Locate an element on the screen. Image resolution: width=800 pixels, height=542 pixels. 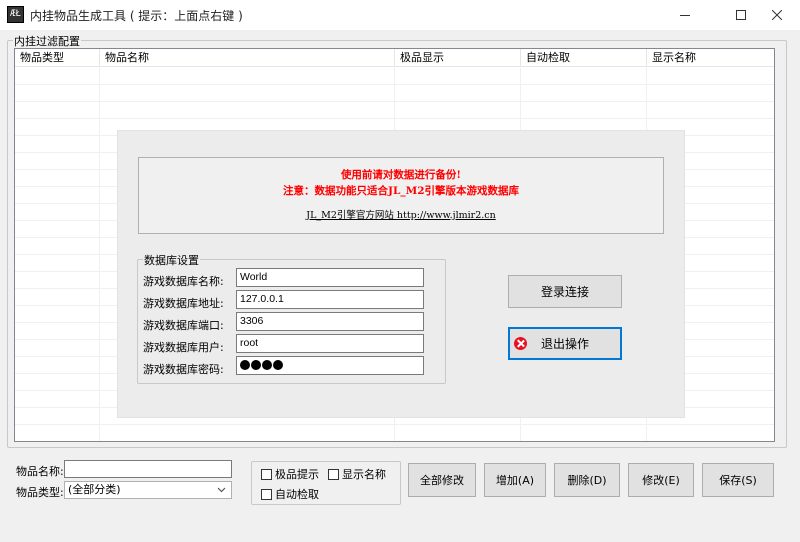
db-name-label: 游戏数据库名称: is located at coordinates (183, 281).